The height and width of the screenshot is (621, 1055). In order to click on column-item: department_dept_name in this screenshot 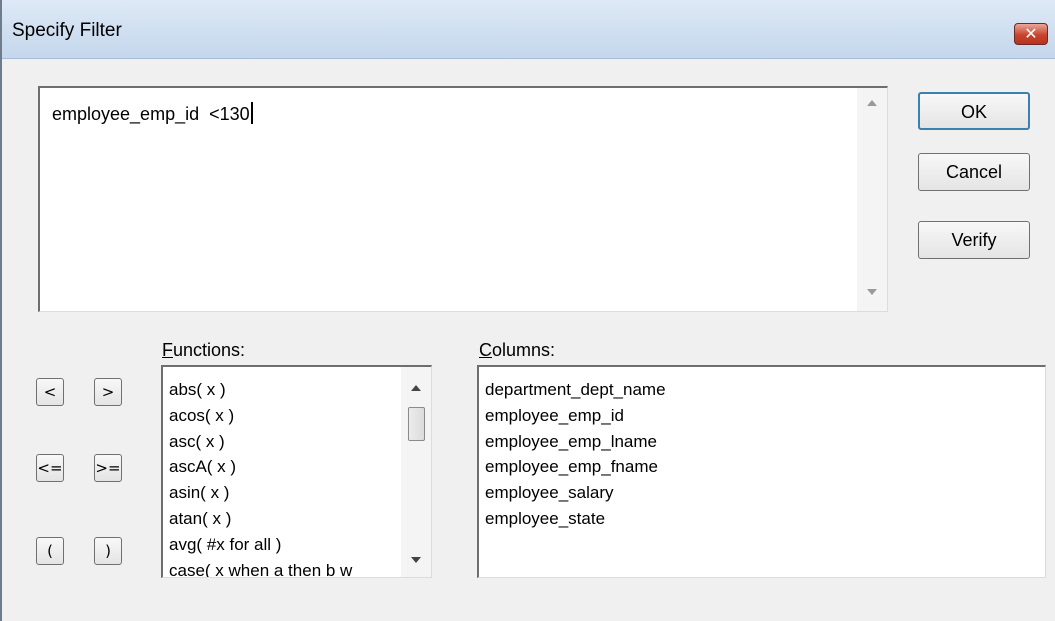, I will do `click(575, 390)`.